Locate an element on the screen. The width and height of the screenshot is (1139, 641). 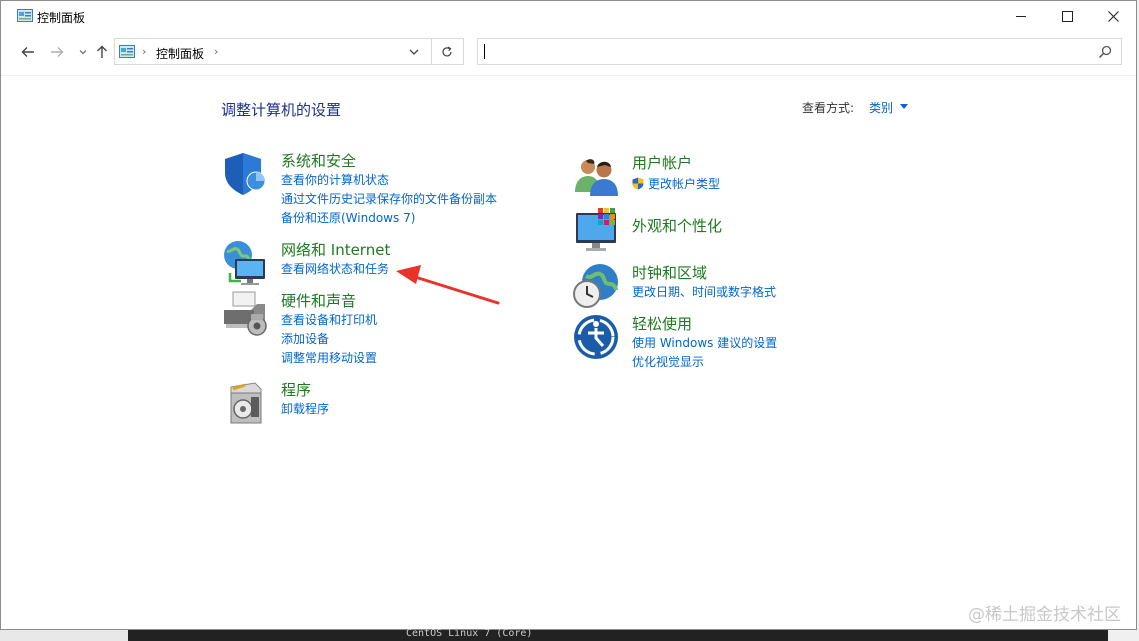
recent-locations-button is located at coordinates (83, 52).